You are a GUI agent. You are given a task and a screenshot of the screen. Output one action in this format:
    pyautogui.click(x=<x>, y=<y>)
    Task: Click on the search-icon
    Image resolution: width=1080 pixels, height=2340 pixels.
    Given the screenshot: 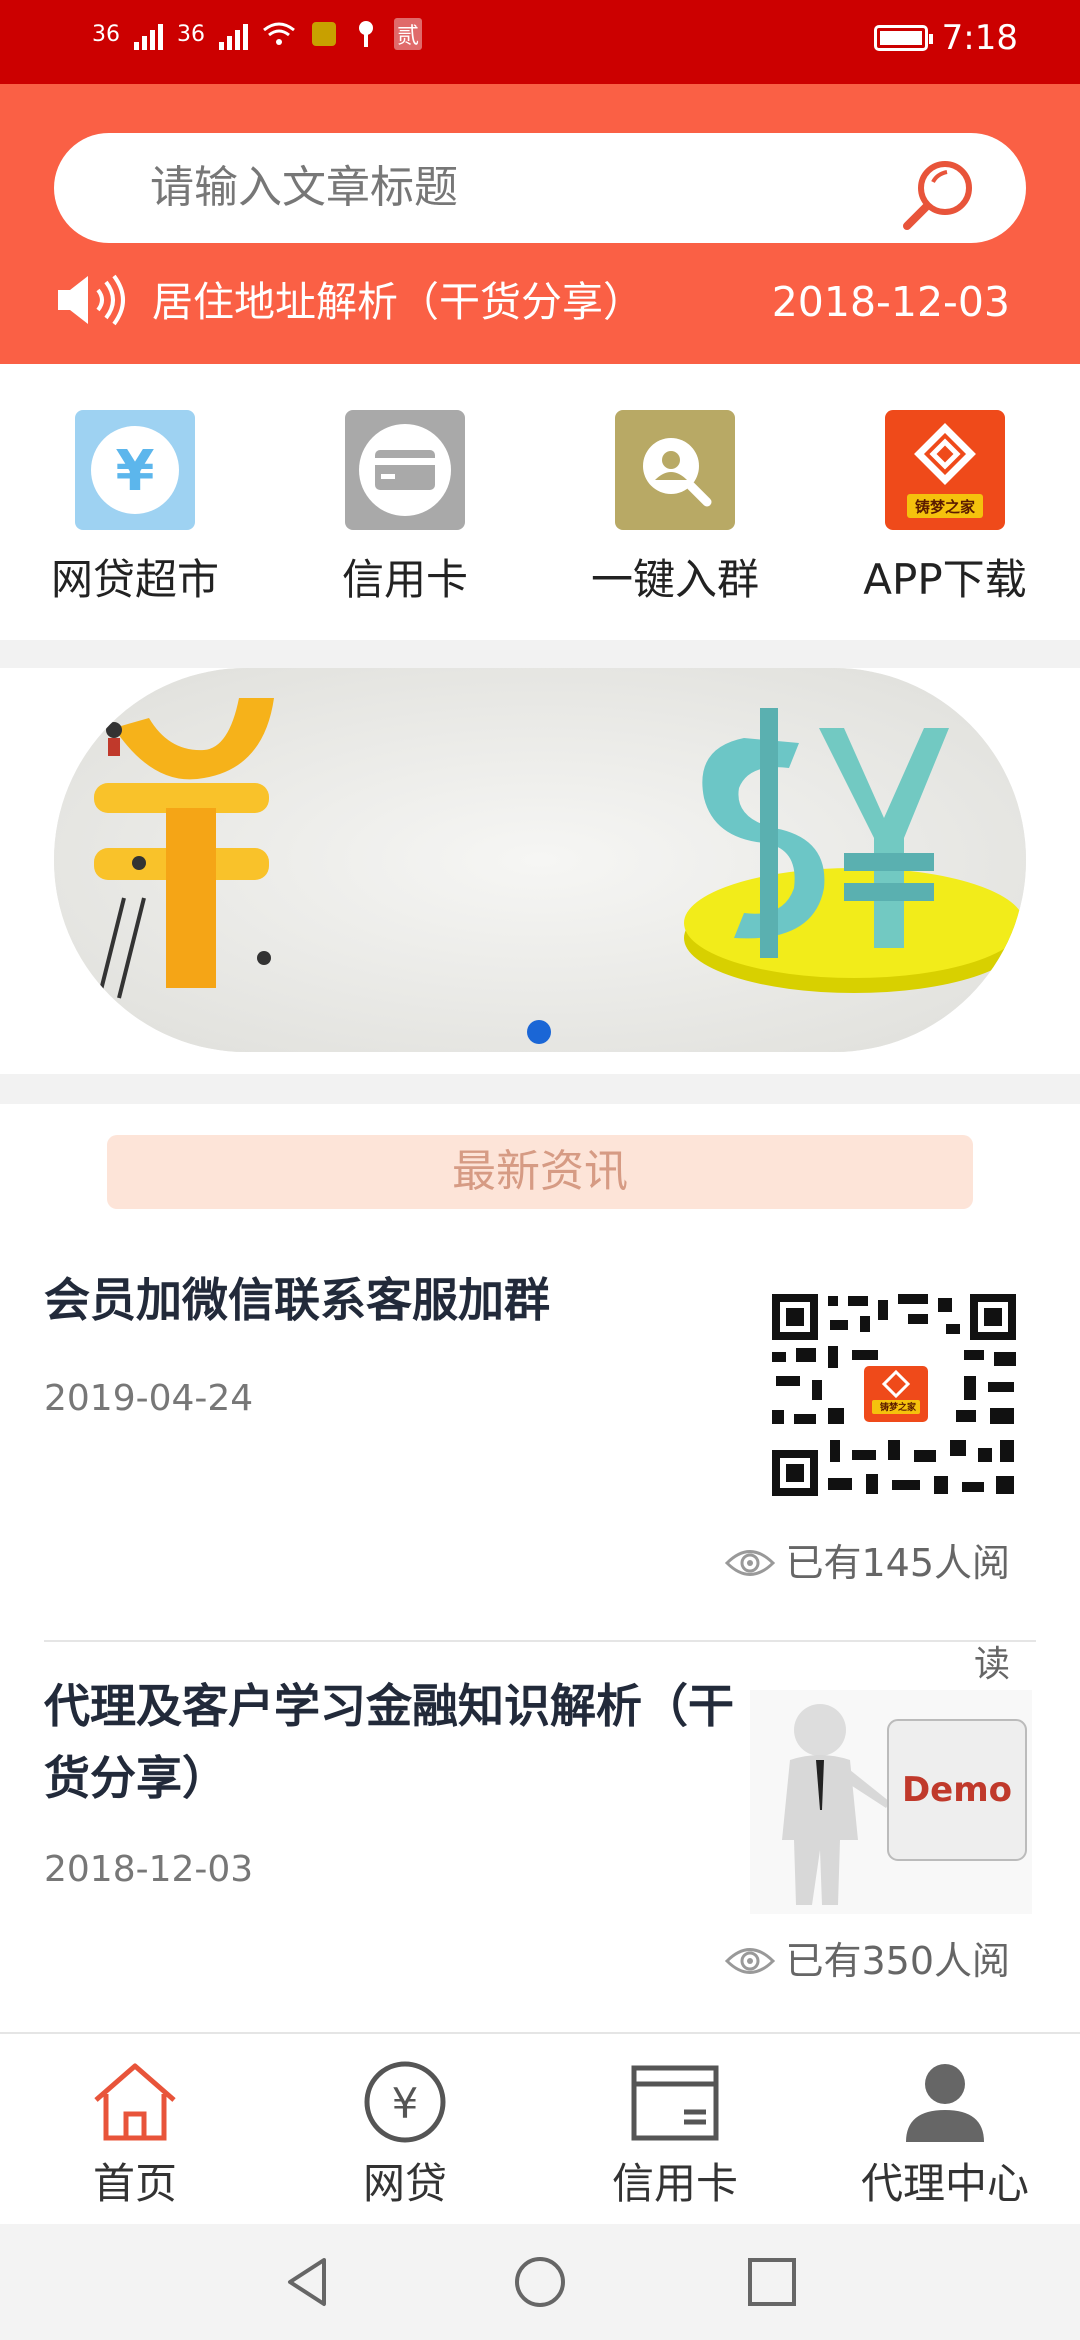 What is the action you would take?
    pyautogui.click(x=938, y=195)
    